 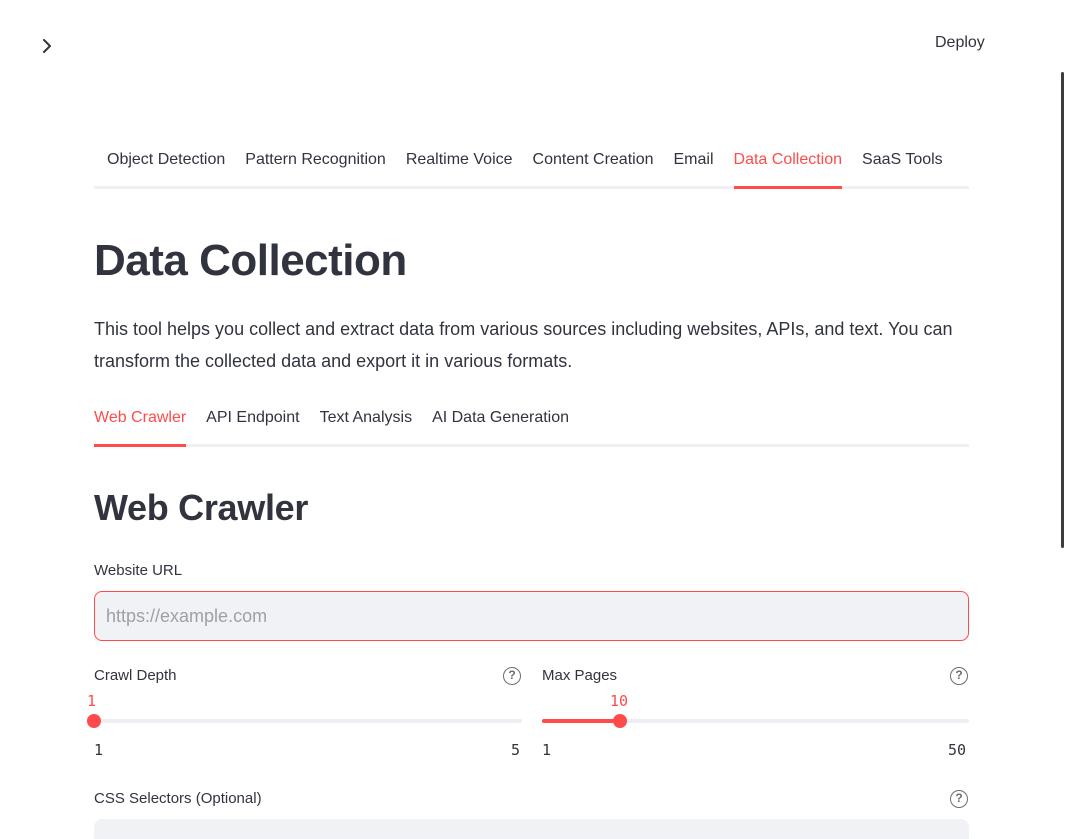 I want to click on css-selectors-input, so click(x=531, y=829).